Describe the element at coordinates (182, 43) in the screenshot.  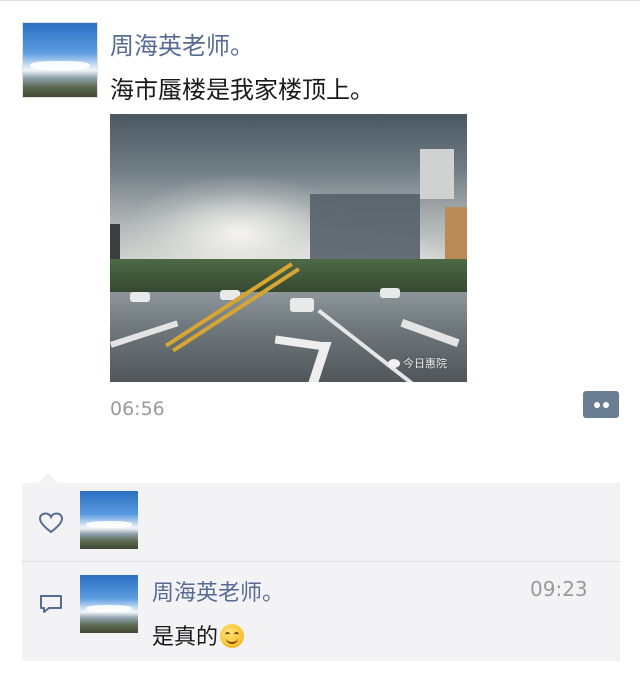
I see `post-author-name: 周海英老师。` at that location.